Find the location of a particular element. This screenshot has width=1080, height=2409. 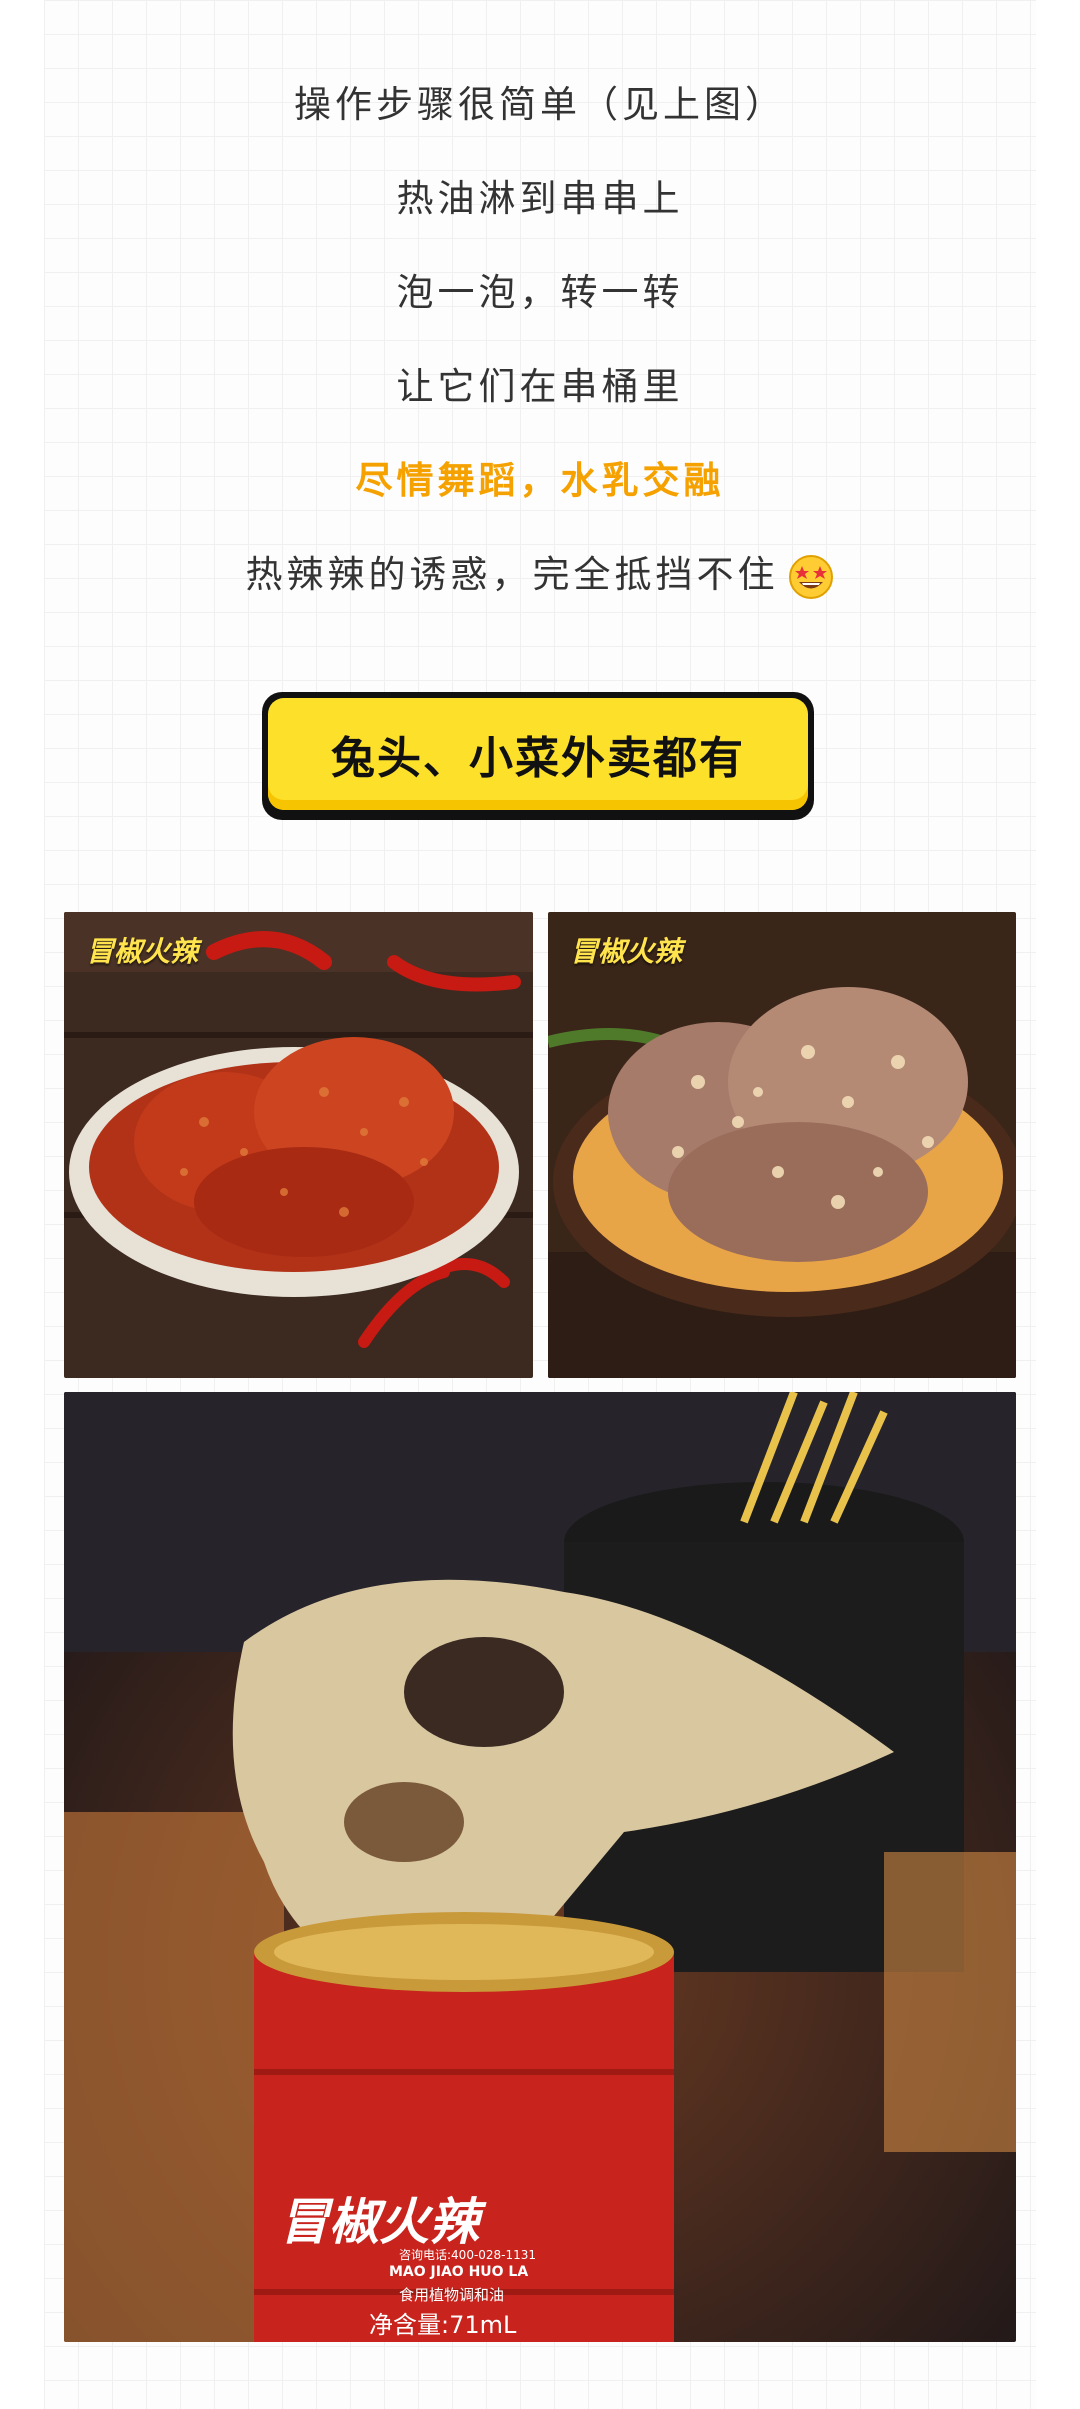

text-line-highlight: 尽情舞蹈，水乳交融 is located at coordinates (540, 480).